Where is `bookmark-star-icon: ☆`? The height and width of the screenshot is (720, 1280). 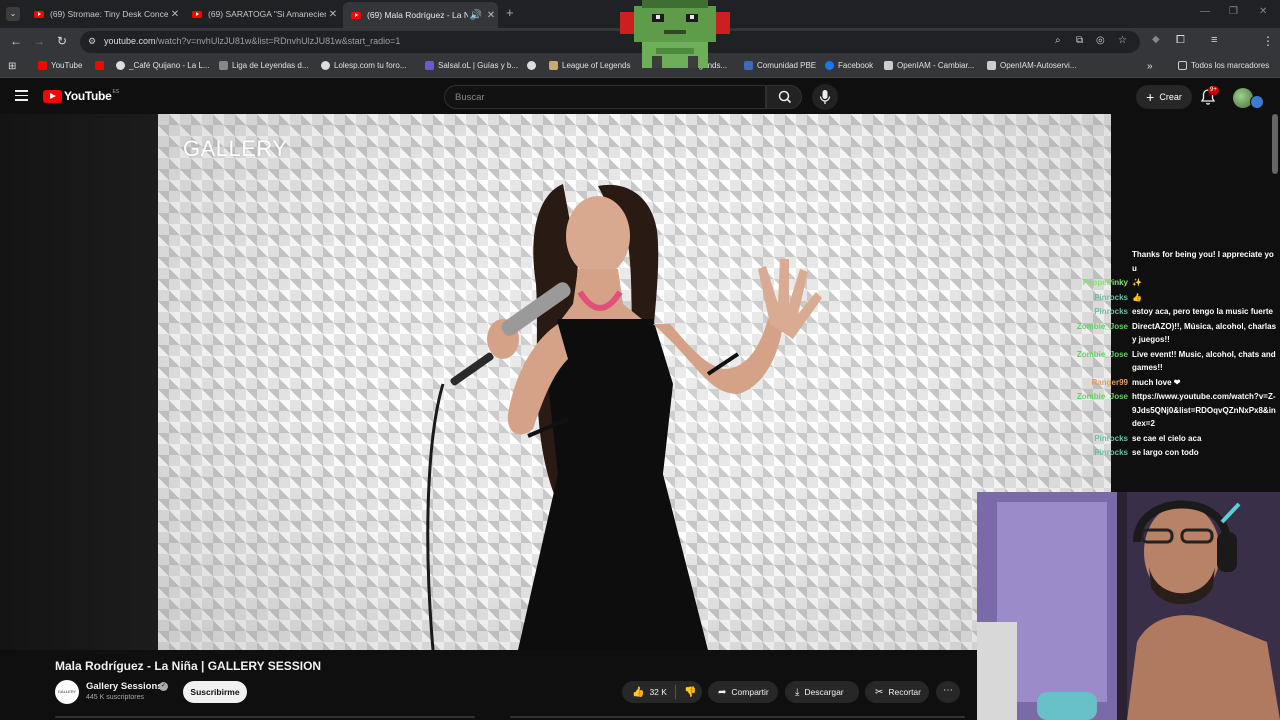 bookmark-star-icon: ☆ is located at coordinates (1122, 40).